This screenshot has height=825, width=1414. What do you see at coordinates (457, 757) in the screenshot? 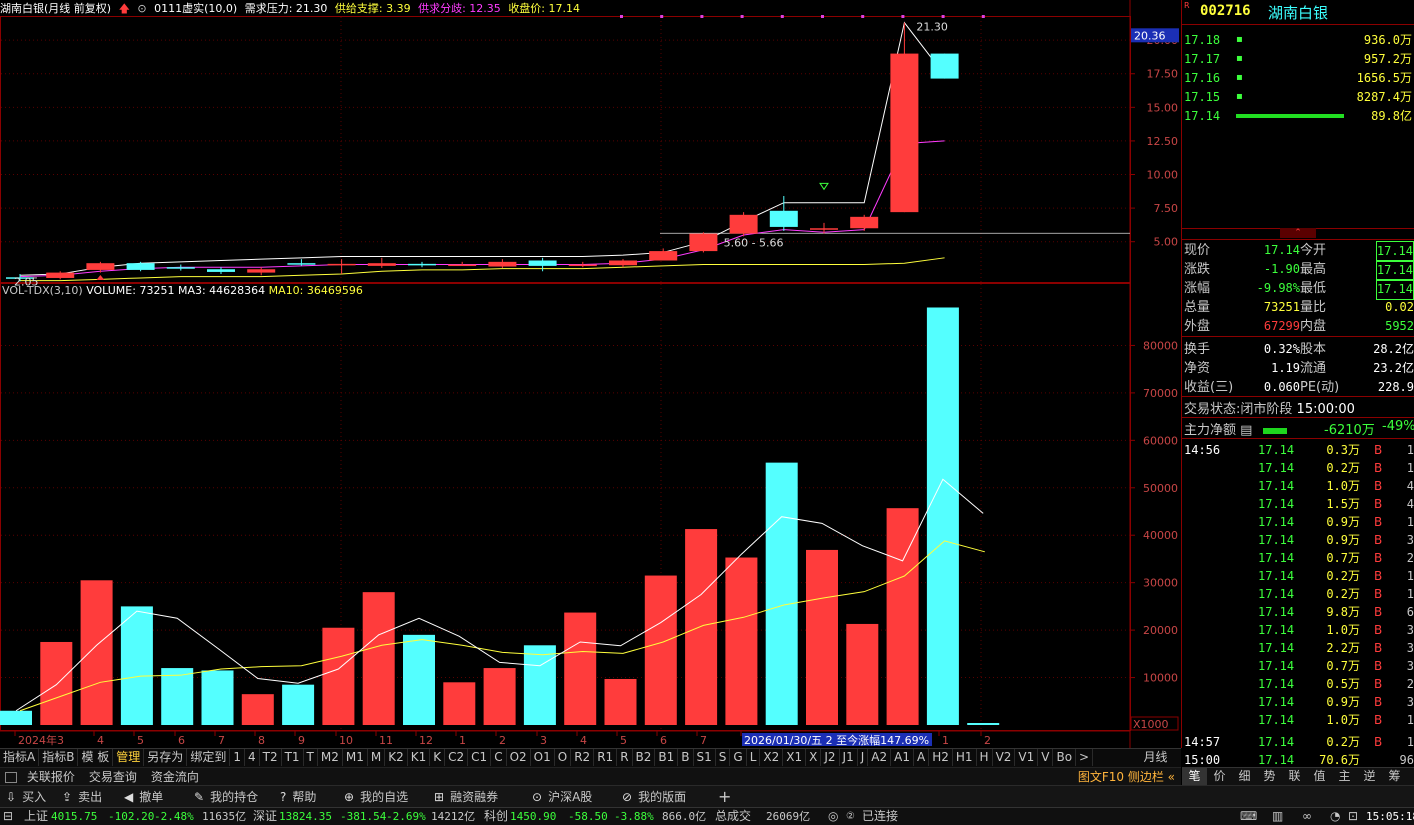
I see `indicator-tab: C2` at bounding box center [457, 757].